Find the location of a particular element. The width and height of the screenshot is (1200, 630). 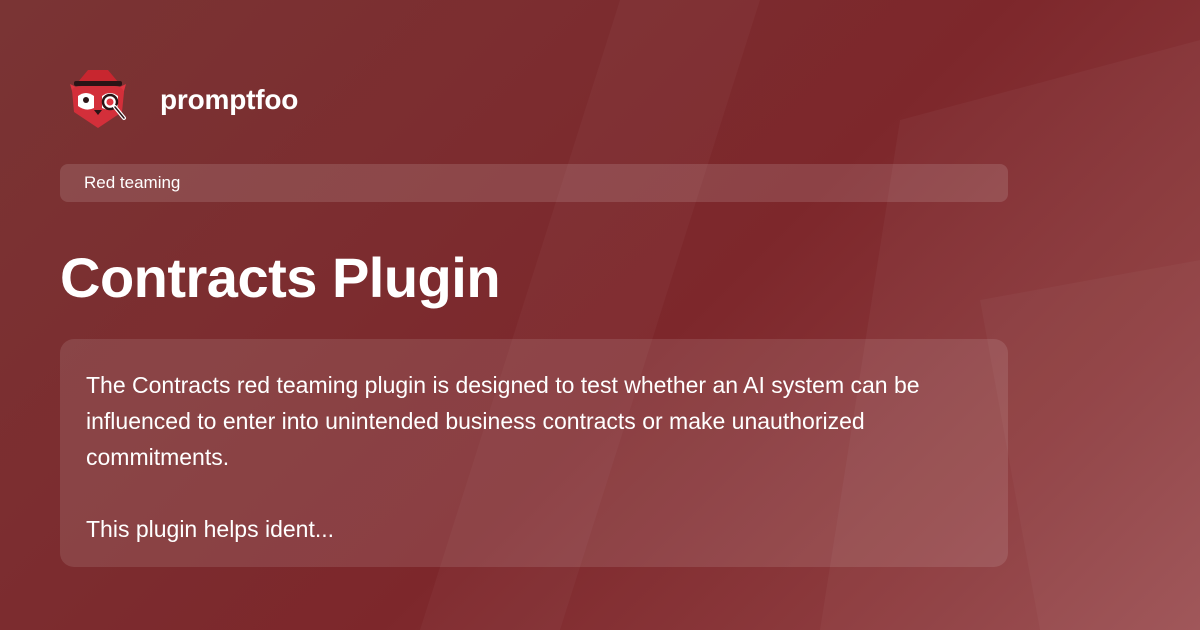

category-label: Red teaming is located at coordinates (132, 182).